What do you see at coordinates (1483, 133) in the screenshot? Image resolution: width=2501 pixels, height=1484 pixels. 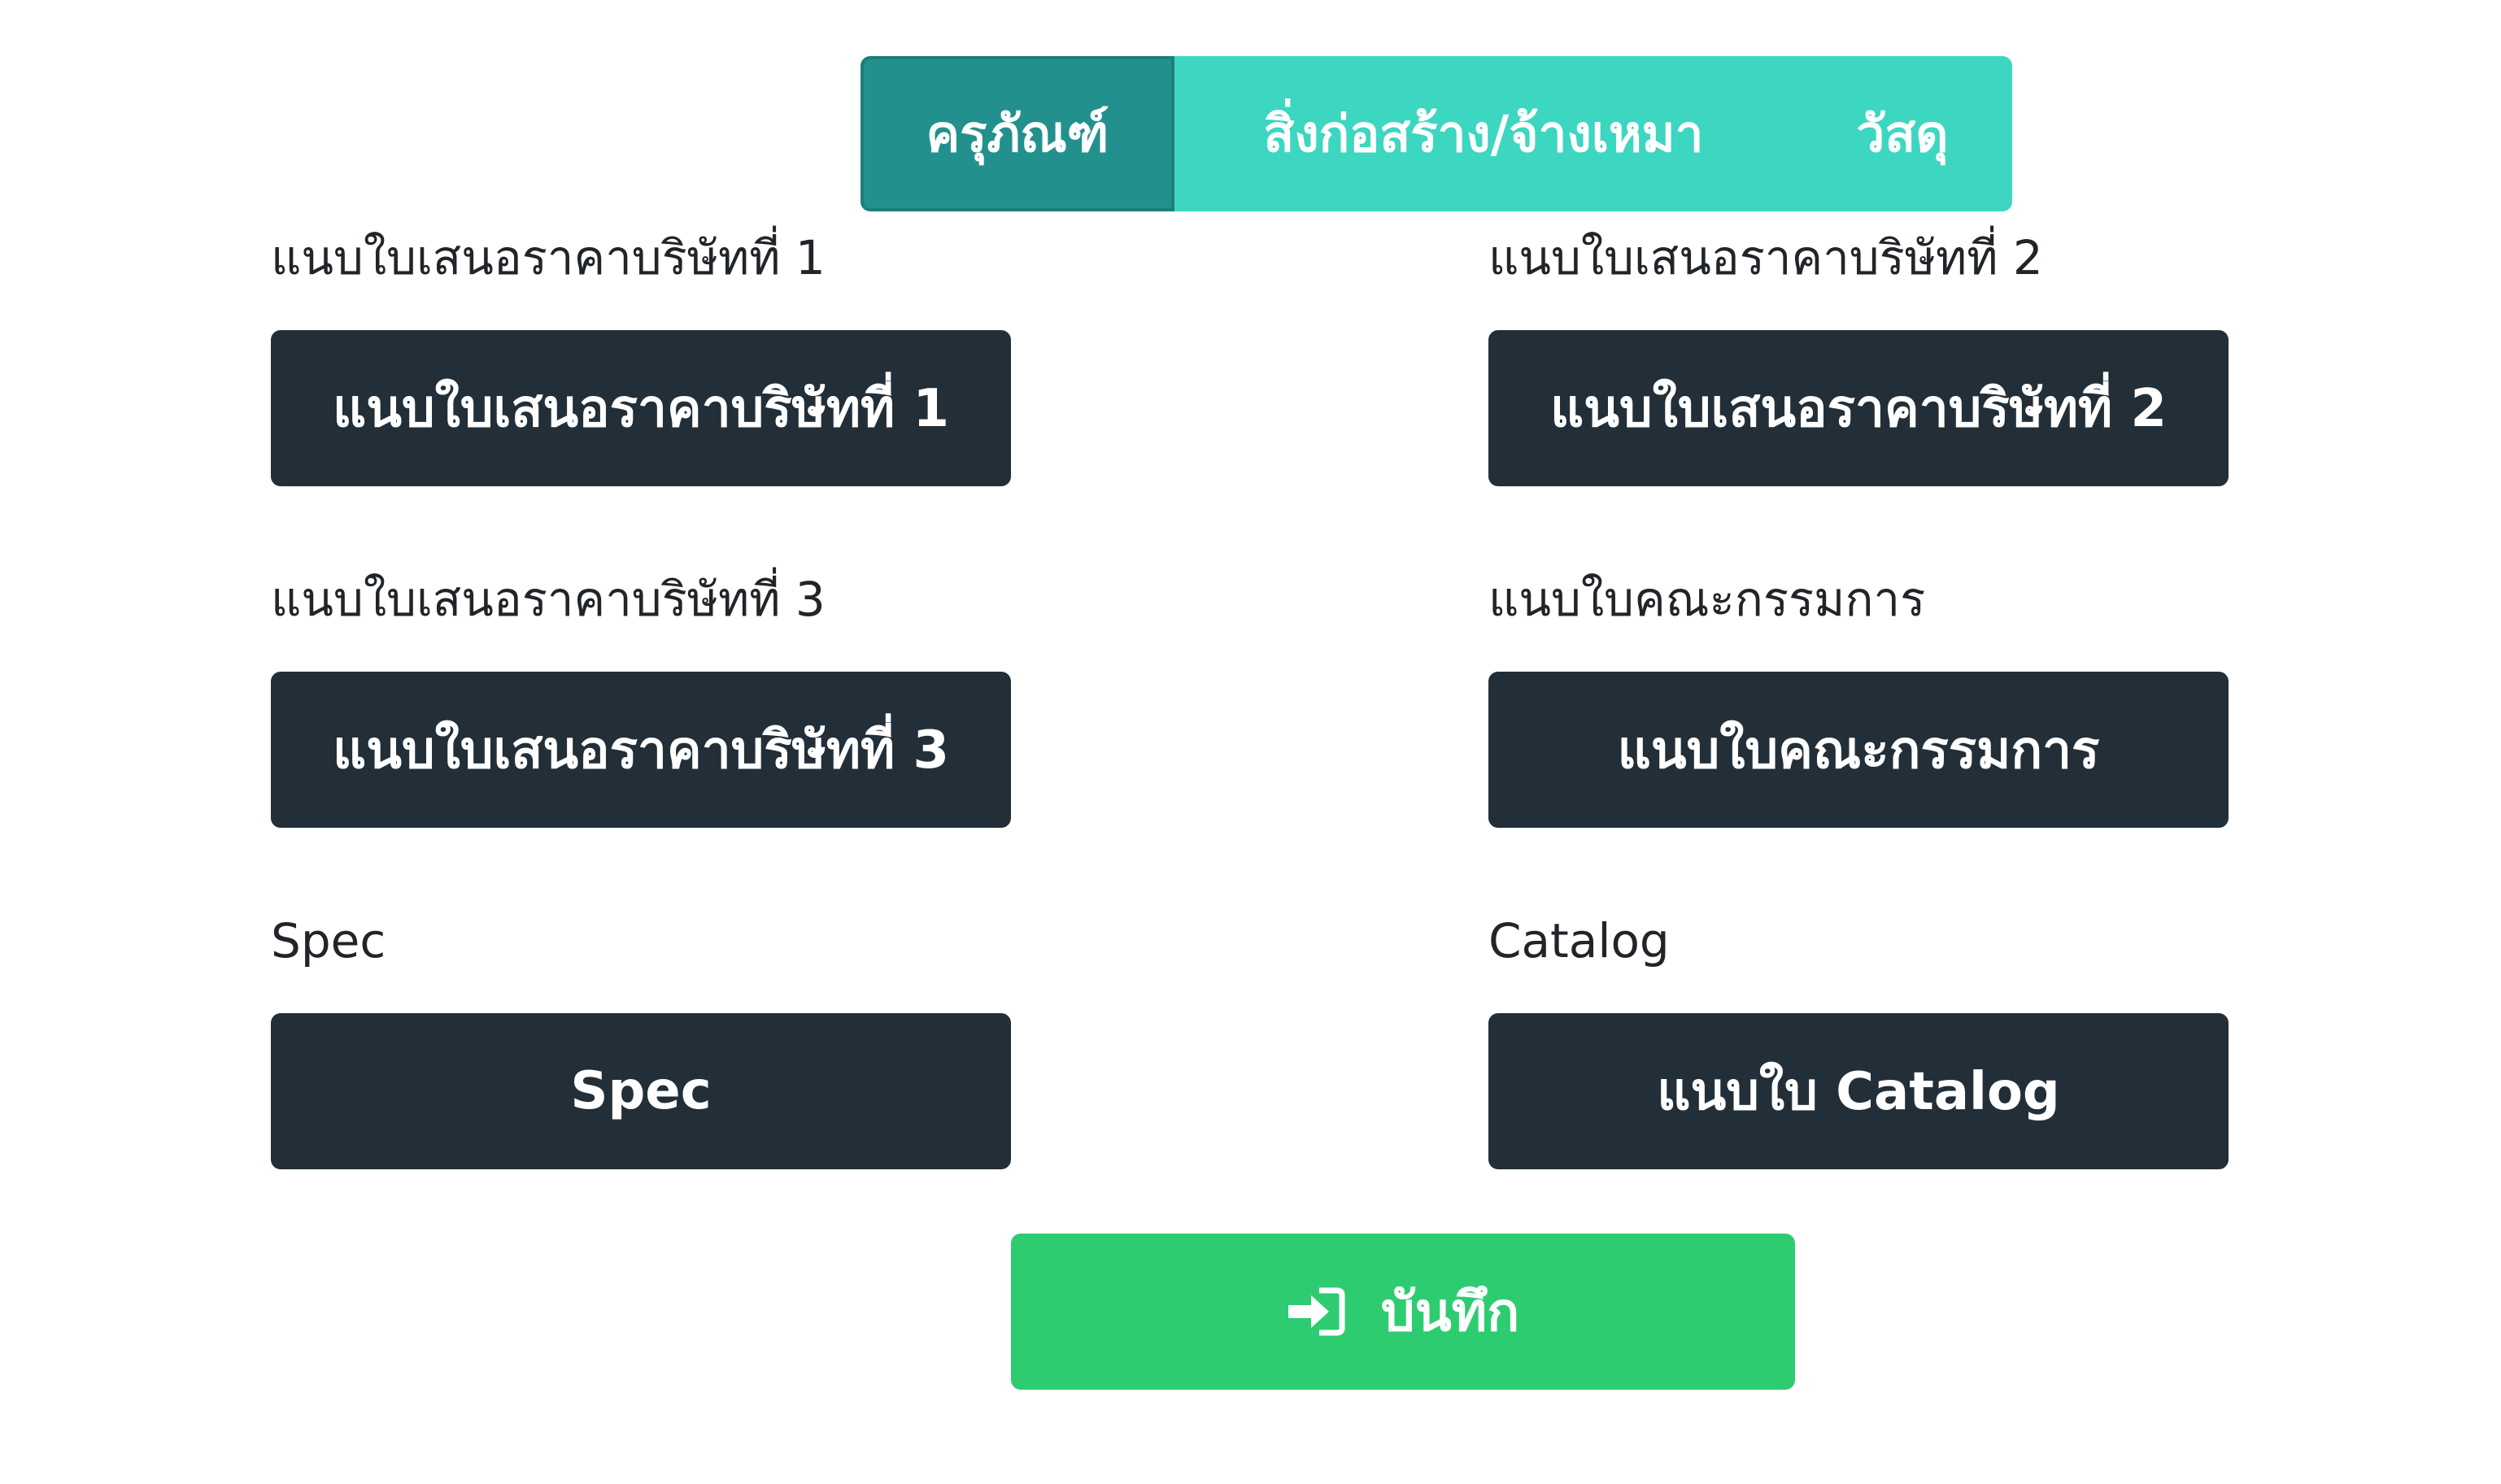 I see `tab-construction: สิ่งก่อสร้าง/จ้างเหมา` at bounding box center [1483, 133].